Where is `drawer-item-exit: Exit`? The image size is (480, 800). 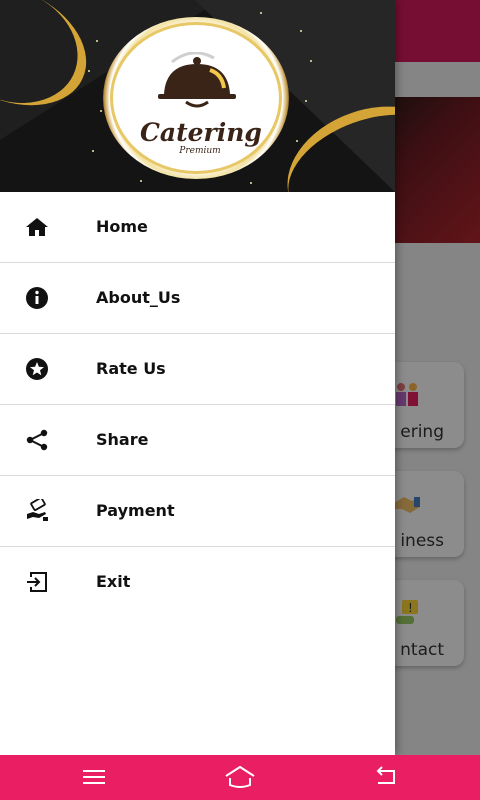
drawer-item-exit: Exit is located at coordinates (197, 582).